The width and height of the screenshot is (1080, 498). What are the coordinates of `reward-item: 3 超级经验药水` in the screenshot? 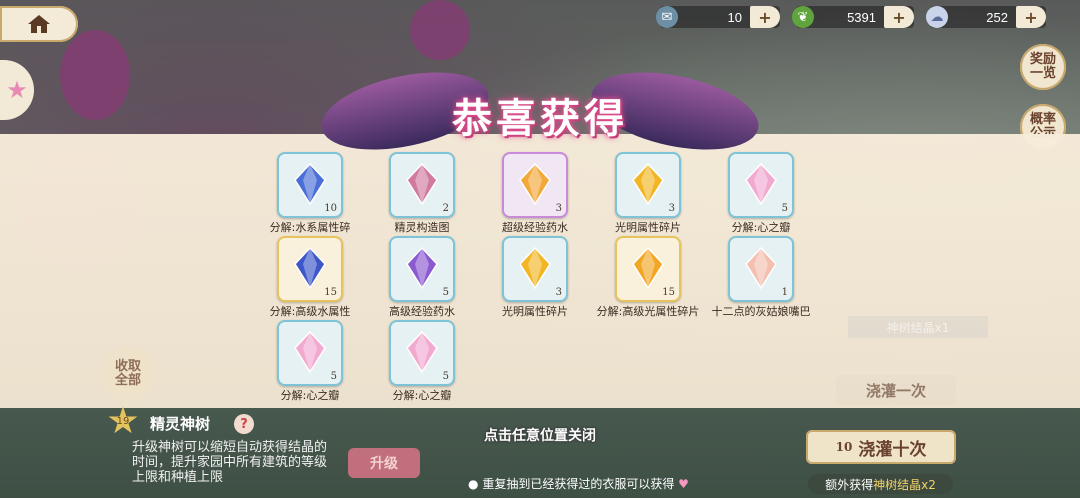 It's located at (535, 193).